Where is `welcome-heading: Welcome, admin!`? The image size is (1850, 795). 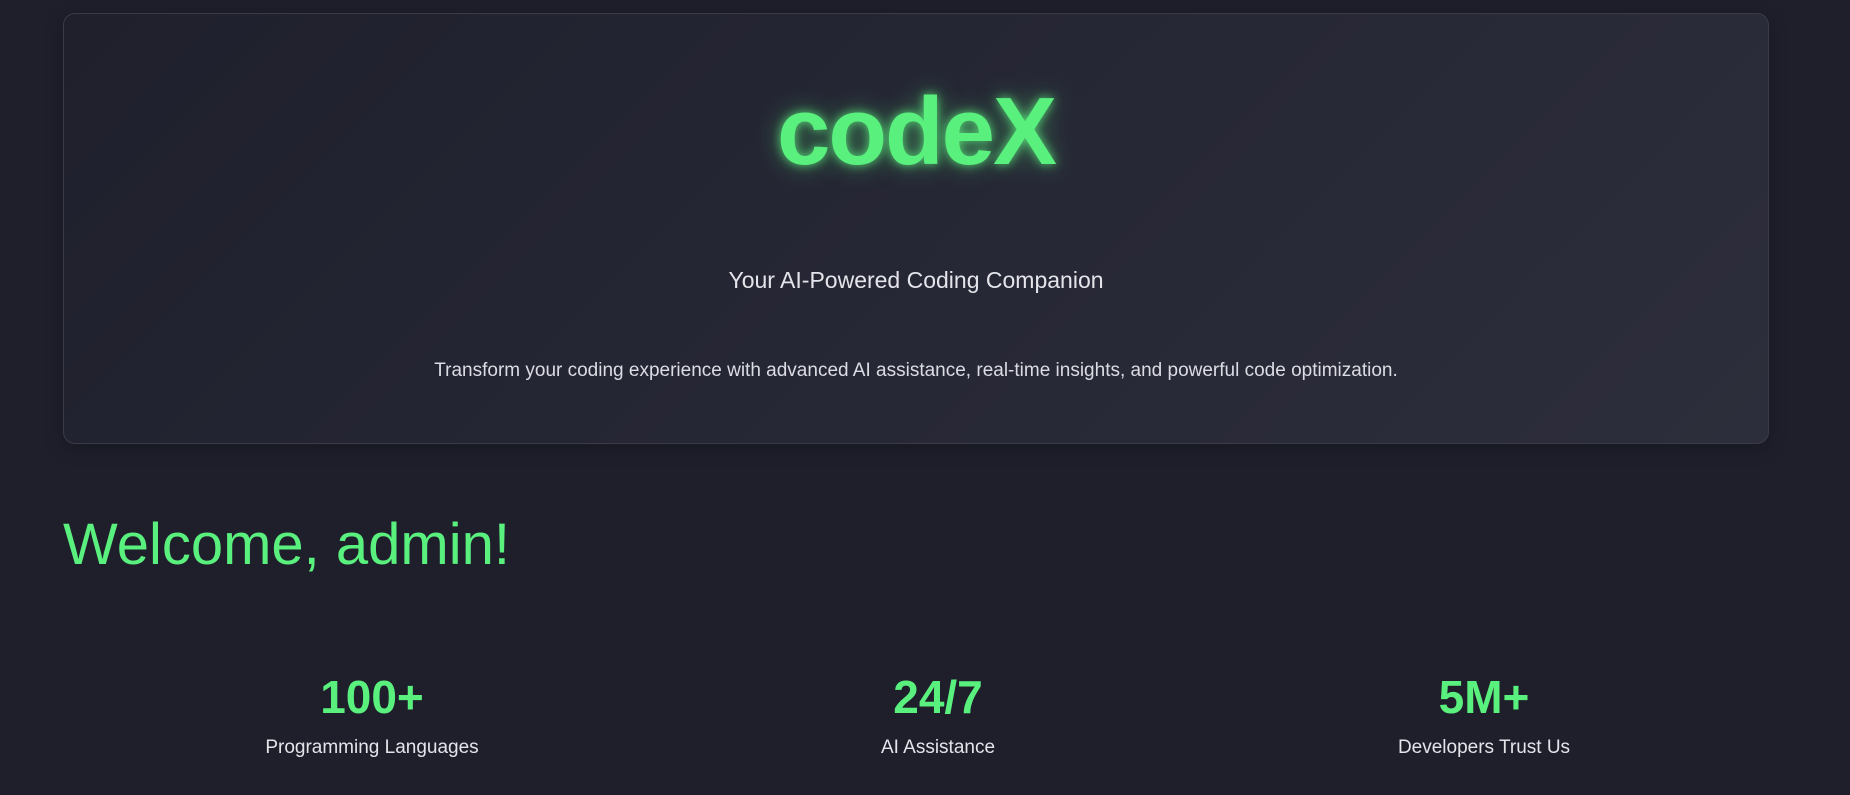
welcome-heading: Welcome, admin! is located at coordinates (286, 544).